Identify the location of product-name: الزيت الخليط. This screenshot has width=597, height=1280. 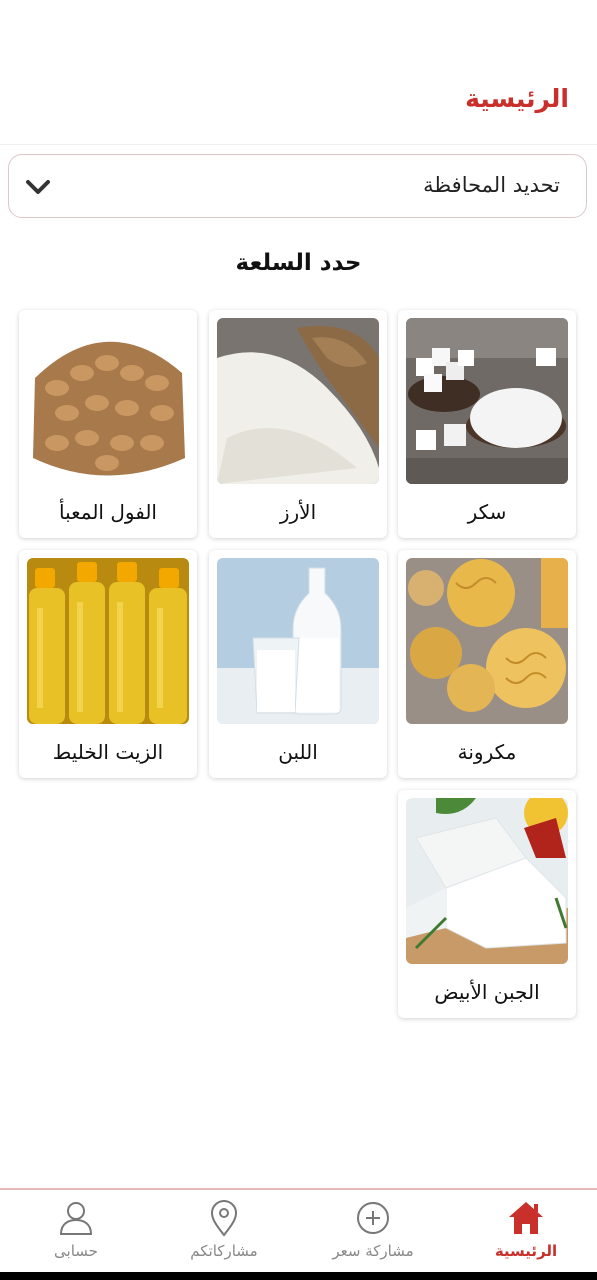
(108, 752).